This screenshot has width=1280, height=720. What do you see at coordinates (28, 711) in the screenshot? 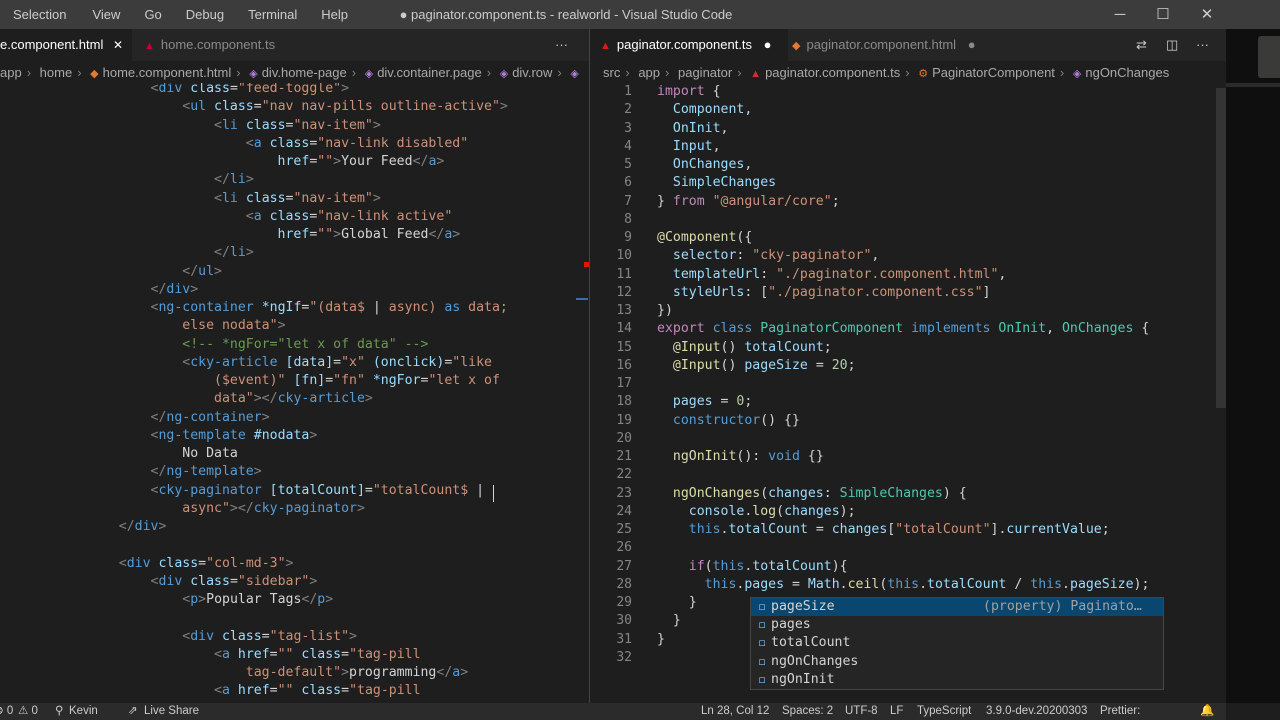
I see `warnings-indicator: ⚠ 0` at bounding box center [28, 711].